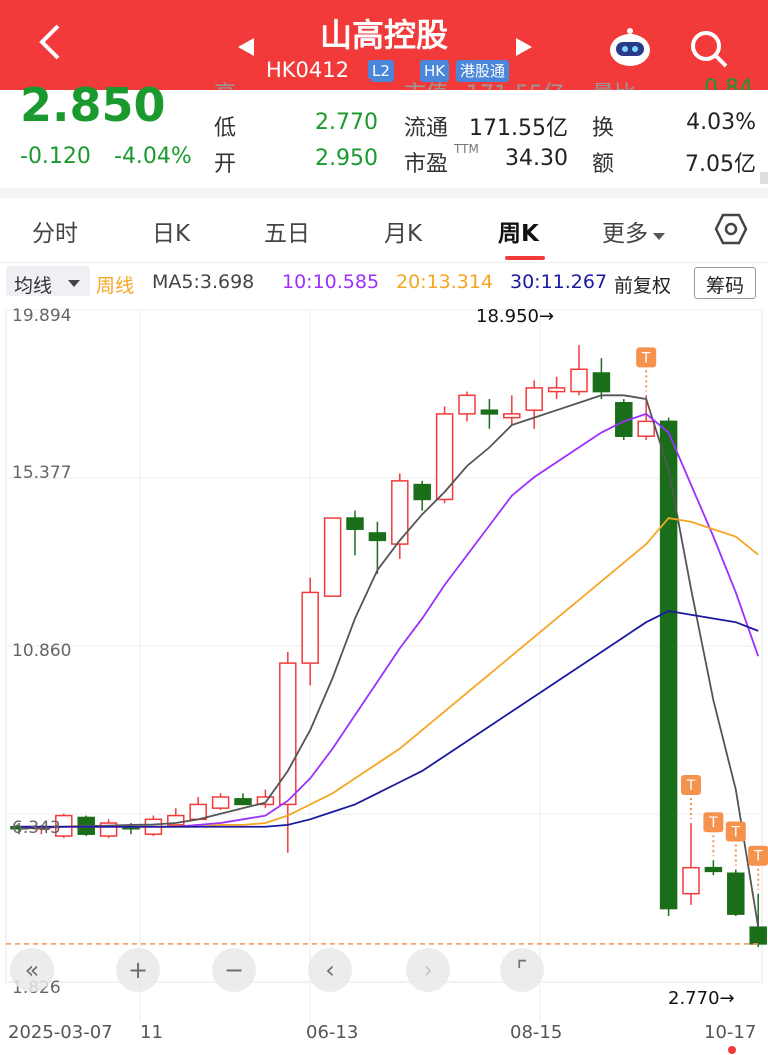 This screenshot has width=768, height=1055. I want to click on x-tick-label: 11, so click(151, 1032).